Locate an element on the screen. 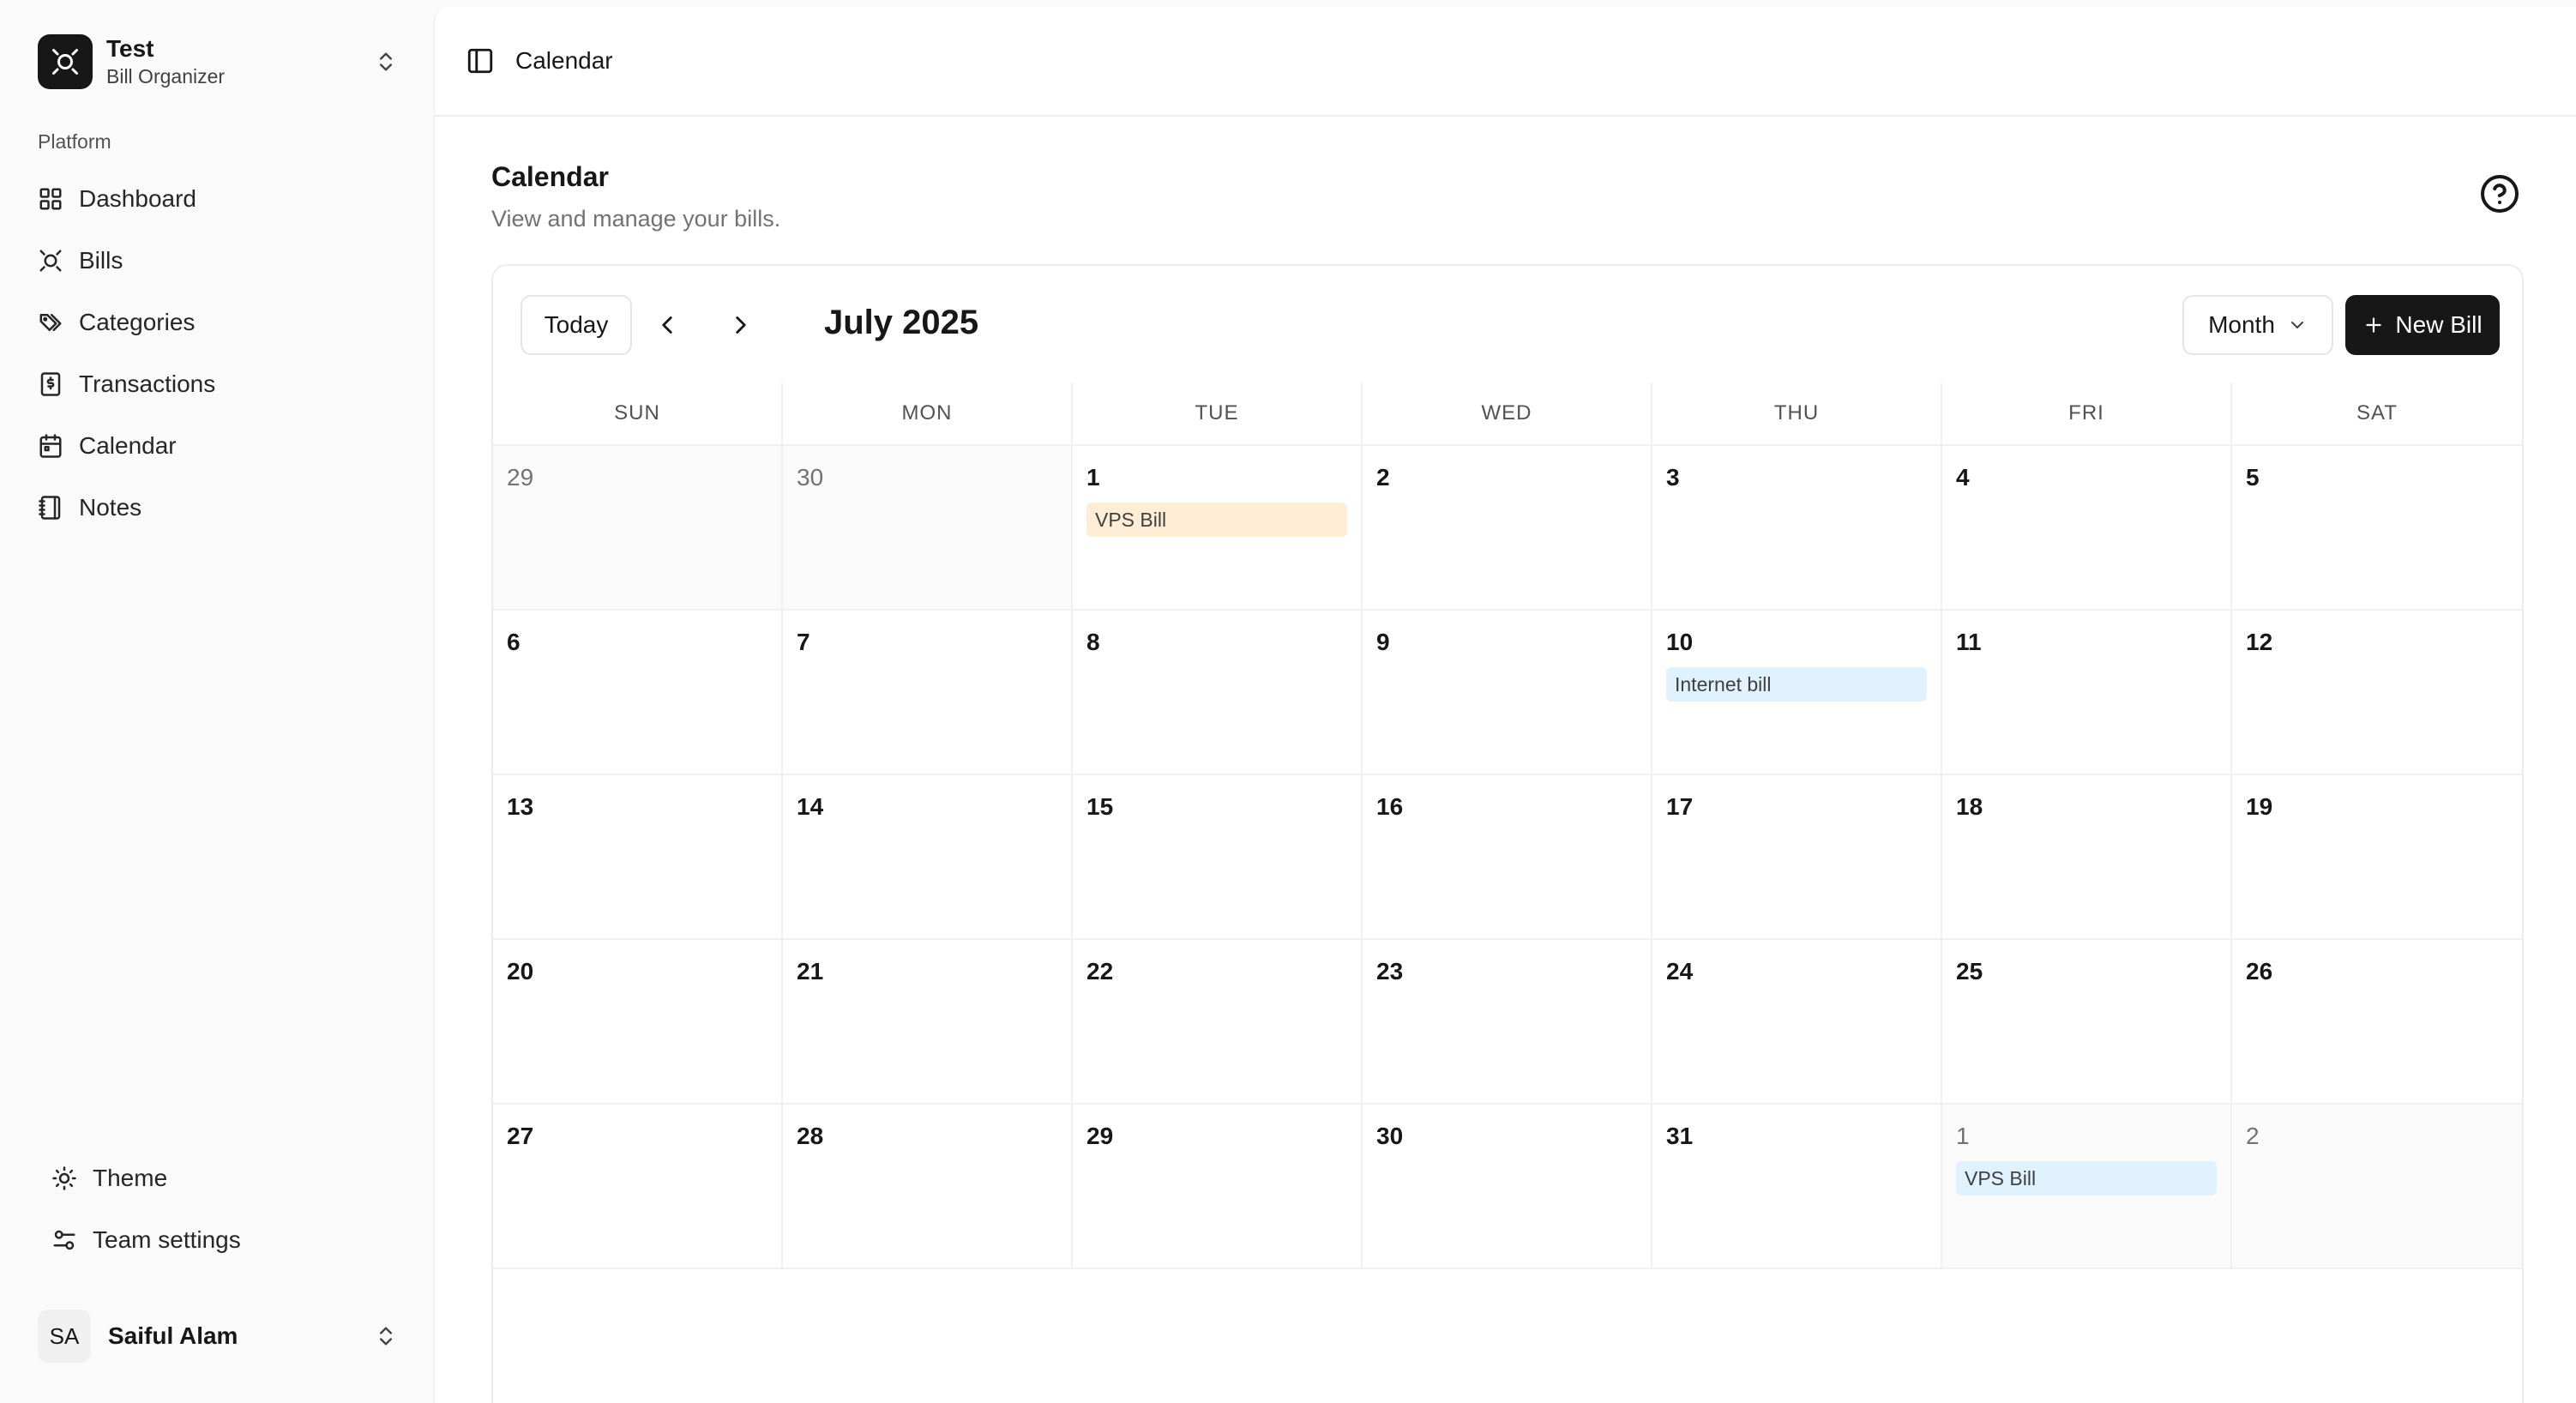  calendar-week-row: 27 28 29 30 31 1 VPS Bill 2 is located at coordinates (1508, 1187).